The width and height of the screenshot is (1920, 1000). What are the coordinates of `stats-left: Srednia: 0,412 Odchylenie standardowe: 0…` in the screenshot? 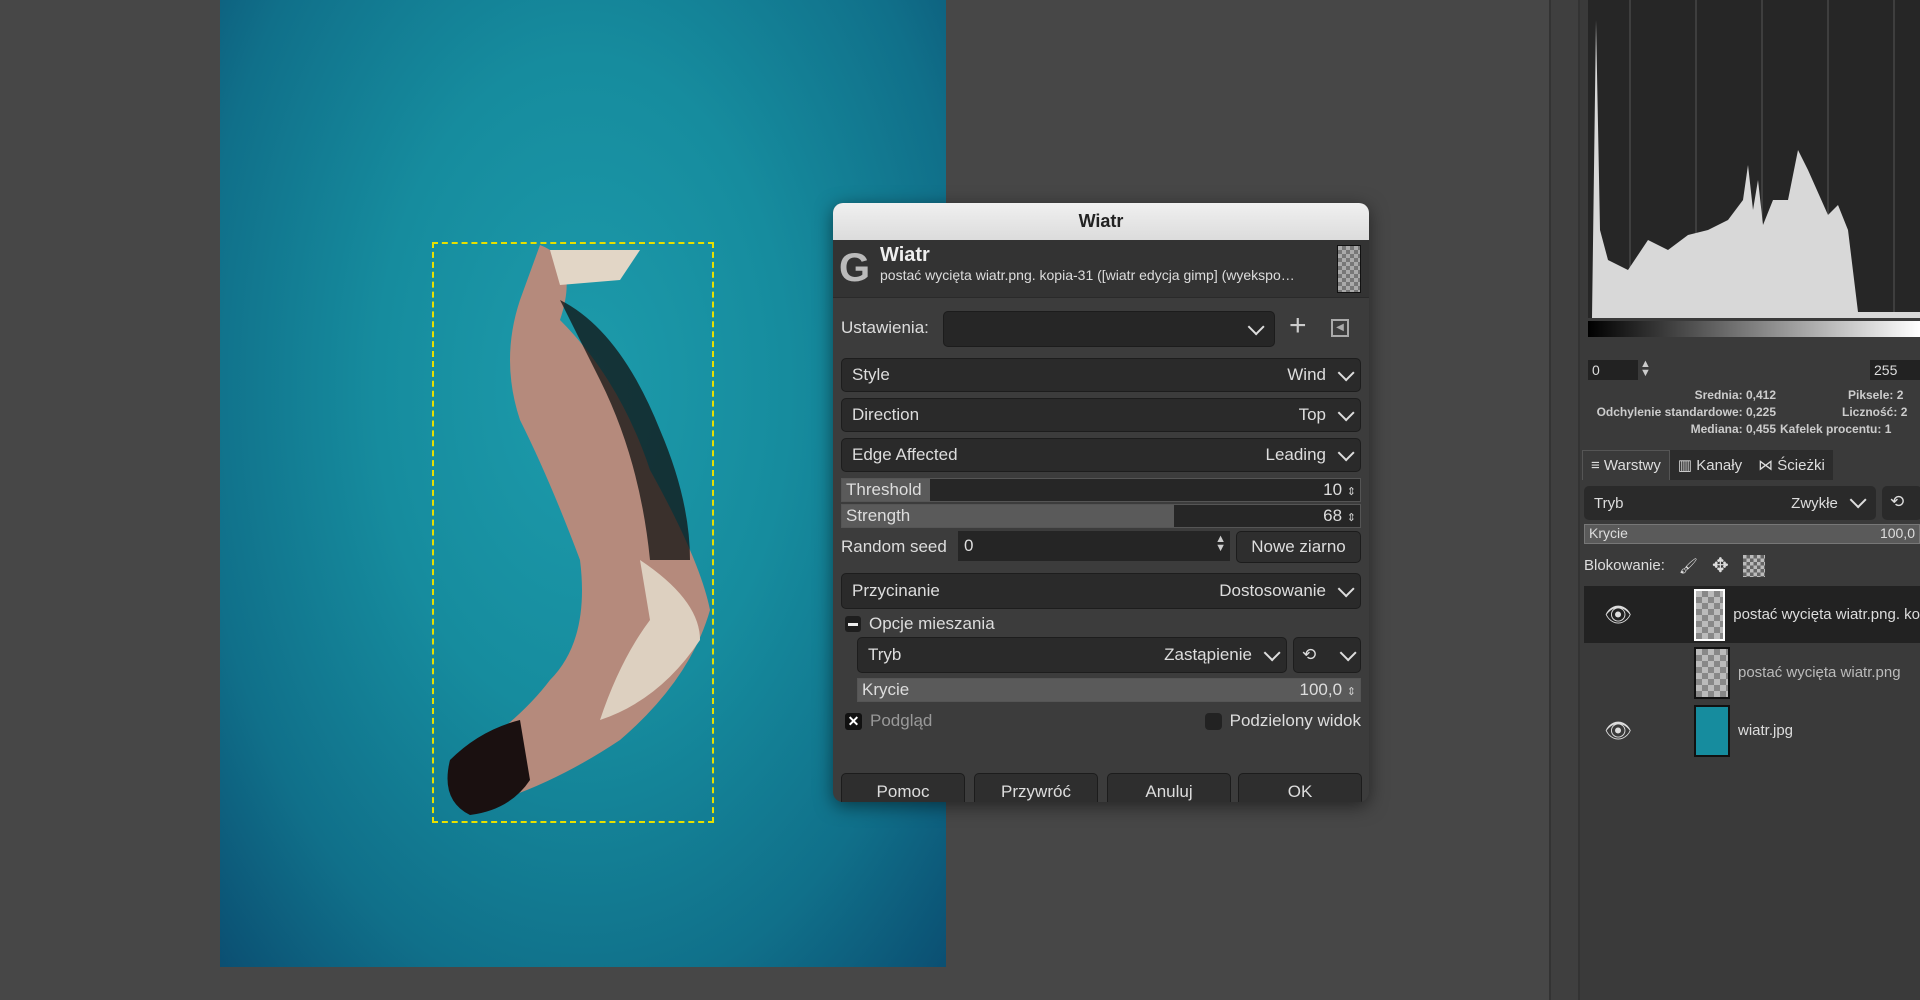 It's located at (1686, 412).